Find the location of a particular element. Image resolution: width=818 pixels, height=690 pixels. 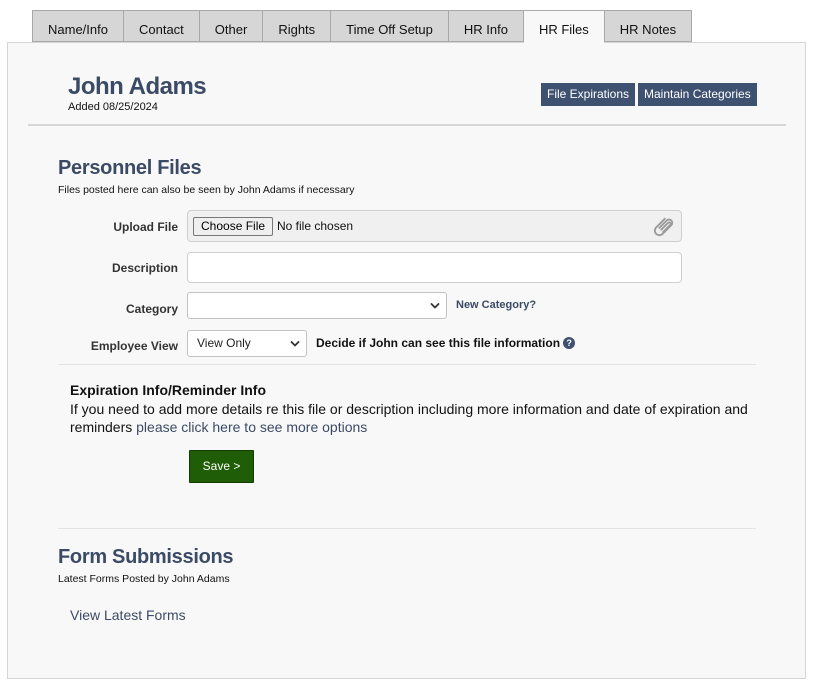

form-submissions-title: Form Submissions is located at coordinates (146, 557).